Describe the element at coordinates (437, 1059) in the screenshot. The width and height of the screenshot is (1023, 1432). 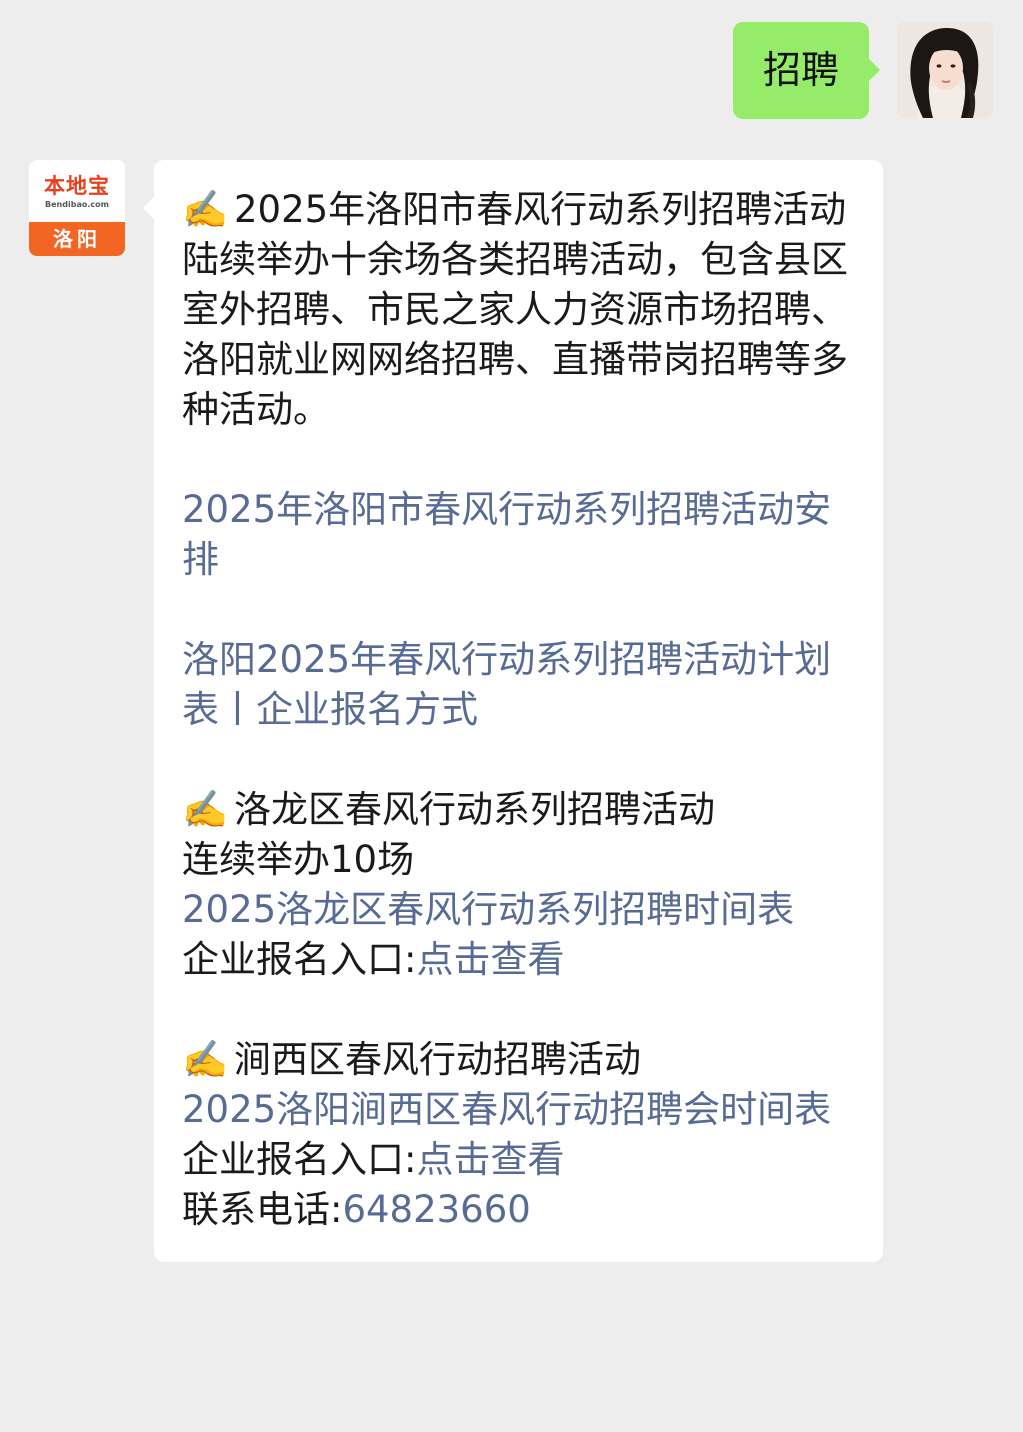
I see `section3-title-text: 涧西区春风行动招聘活动` at that location.